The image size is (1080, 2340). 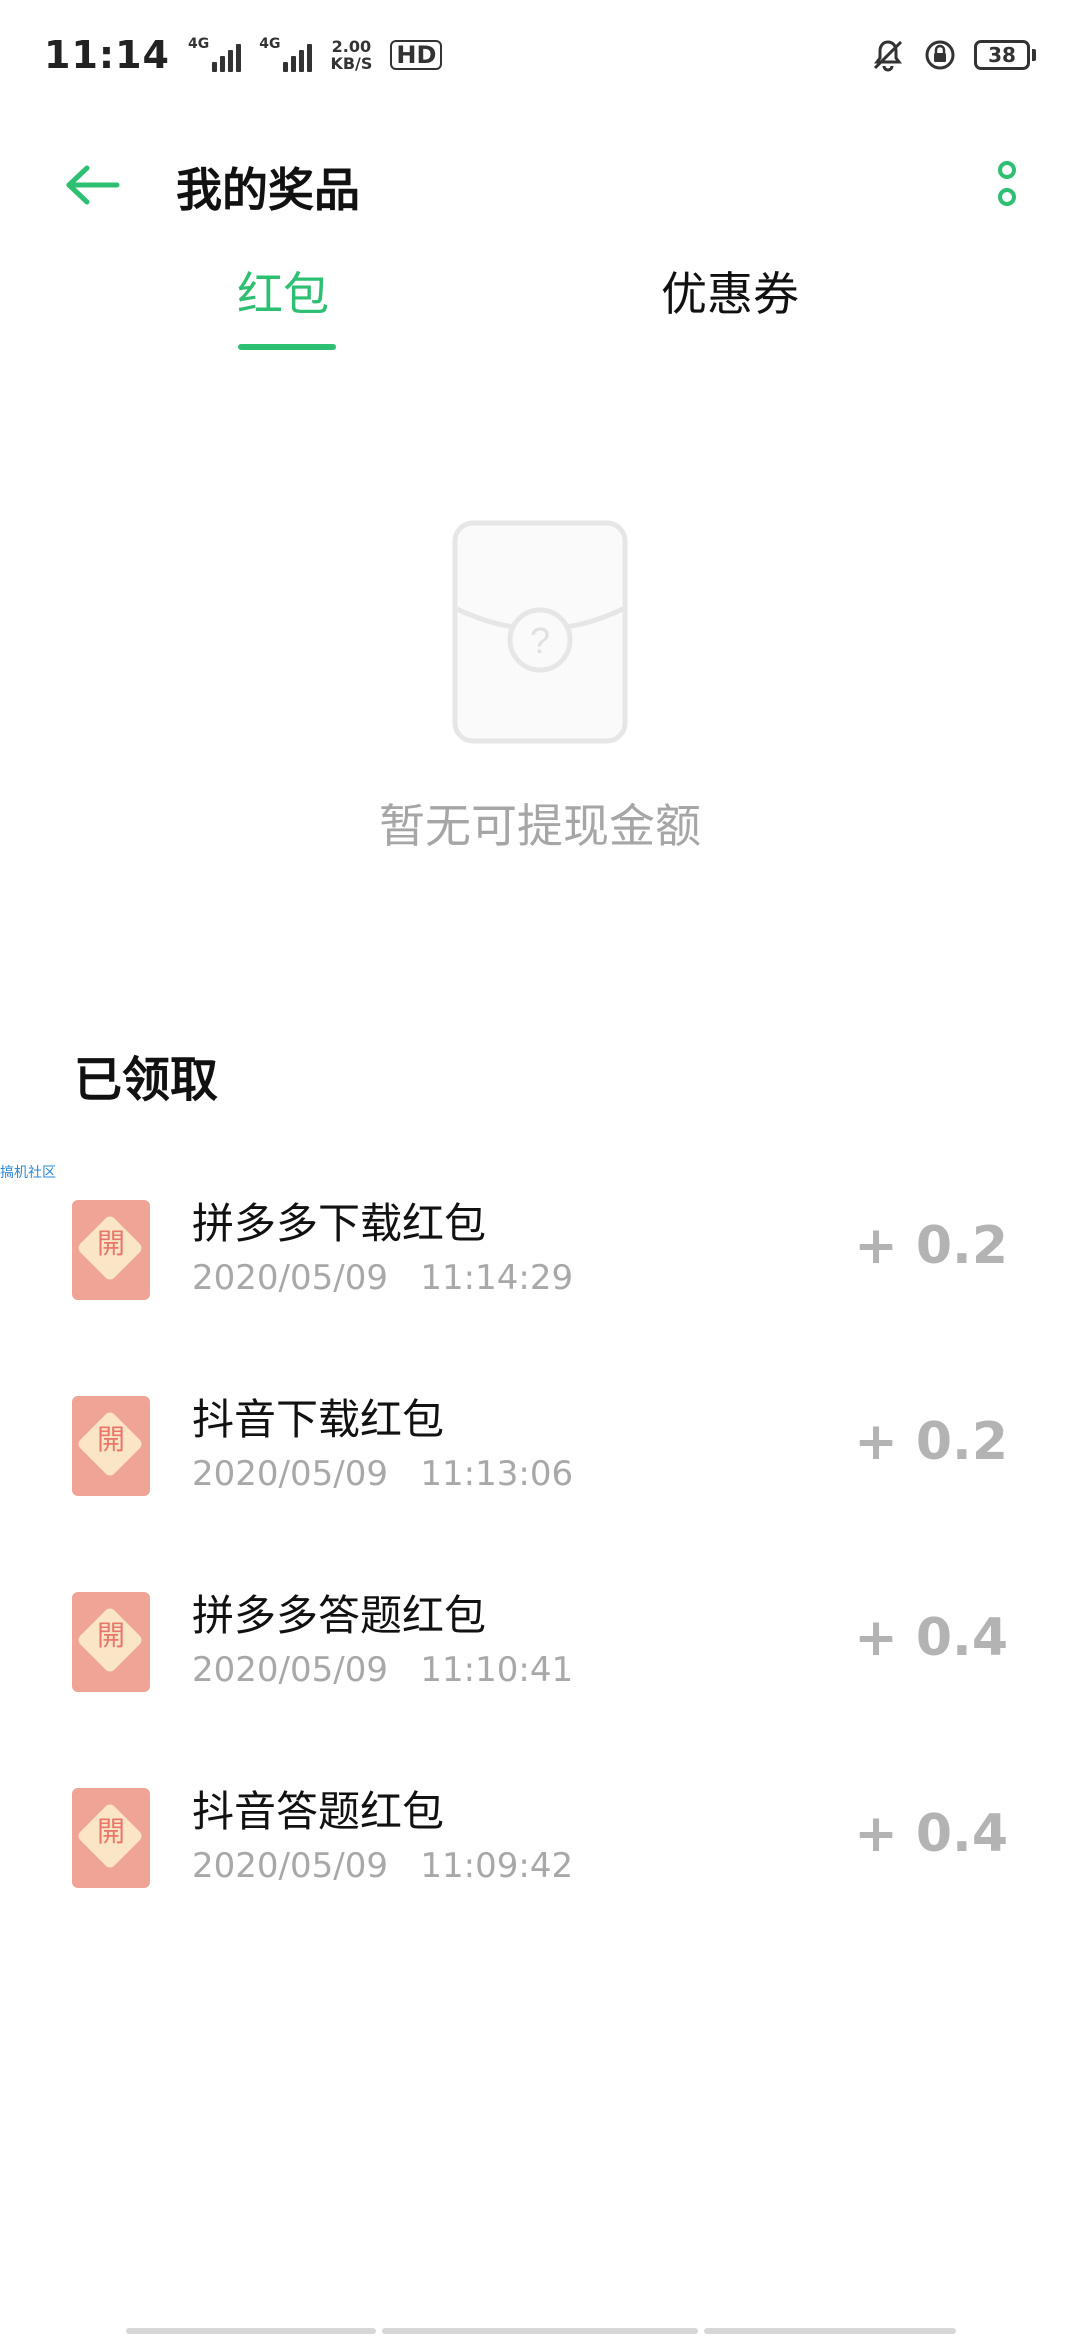 I want to click on status-left: 11:14 4G 4G 2.00 KB/S HD, so click(x=243, y=55).